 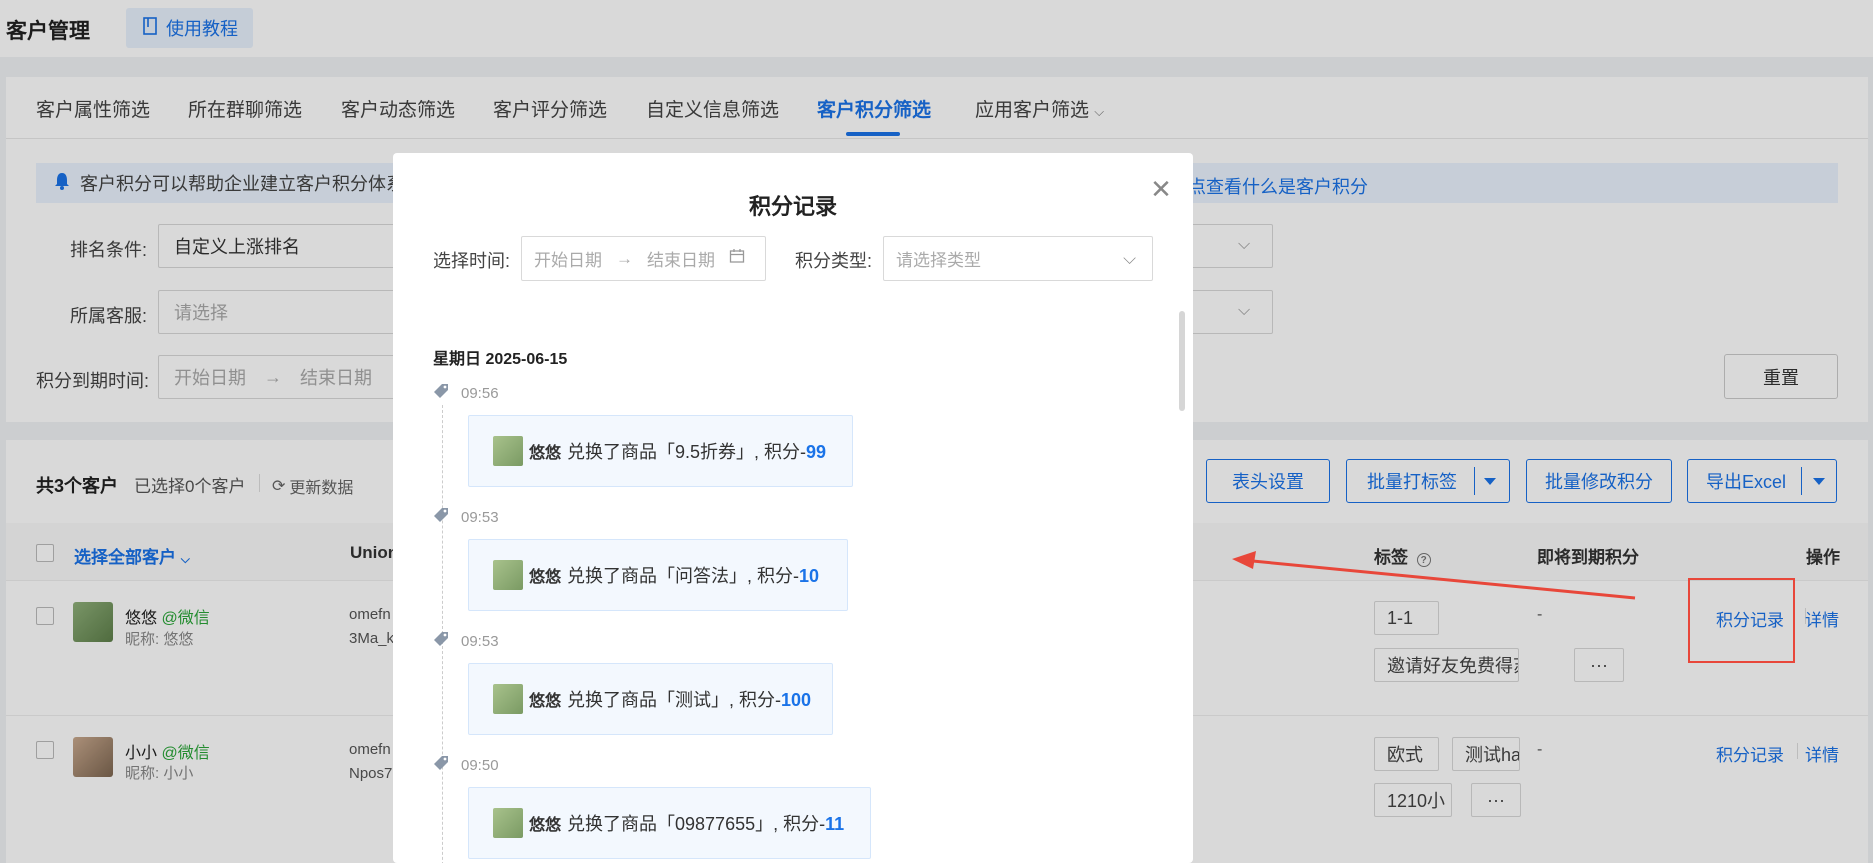 I want to click on modal-title: 积分记录, so click(x=792, y=206).